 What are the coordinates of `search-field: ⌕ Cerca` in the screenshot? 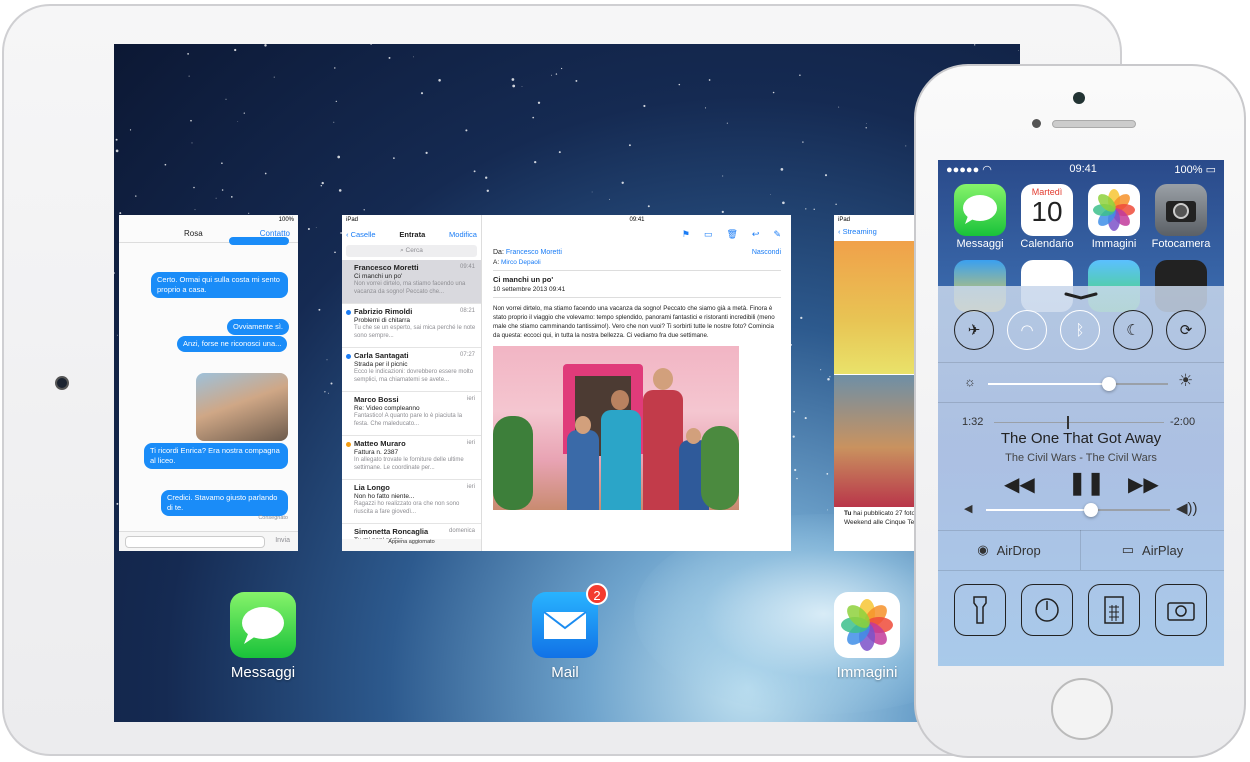 It's located at (411, 251).